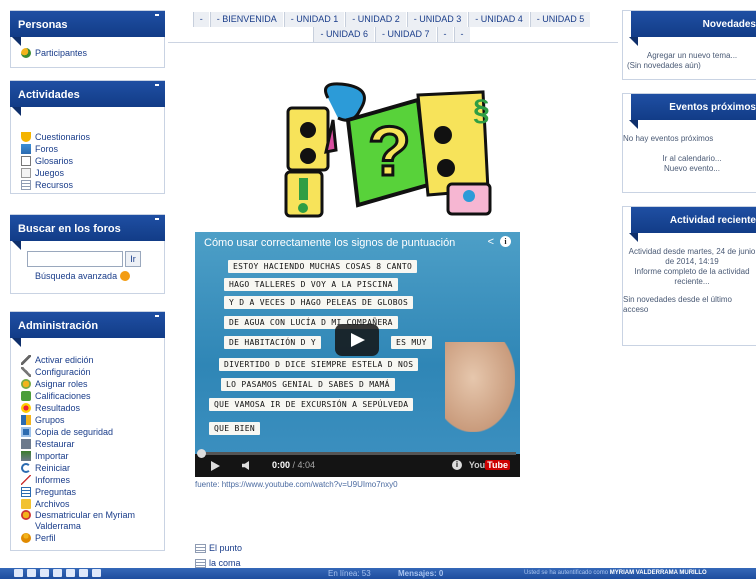 This screenshot has height=579, width=756. I want to click on eventos-header: Eventos próximos, so click(692, 111).